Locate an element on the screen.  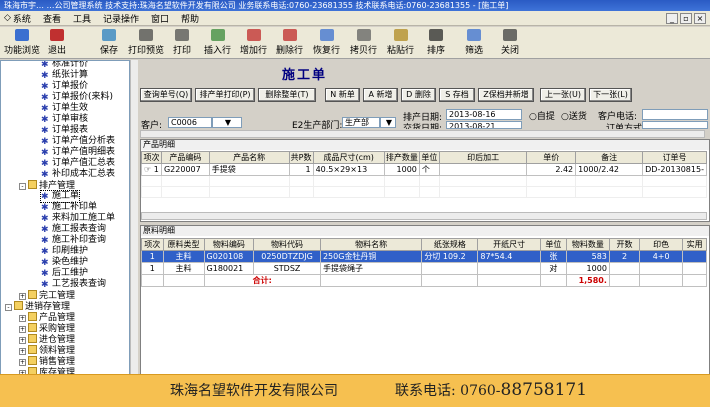
exit-button: 退出 is located at coordinates (57, 42).